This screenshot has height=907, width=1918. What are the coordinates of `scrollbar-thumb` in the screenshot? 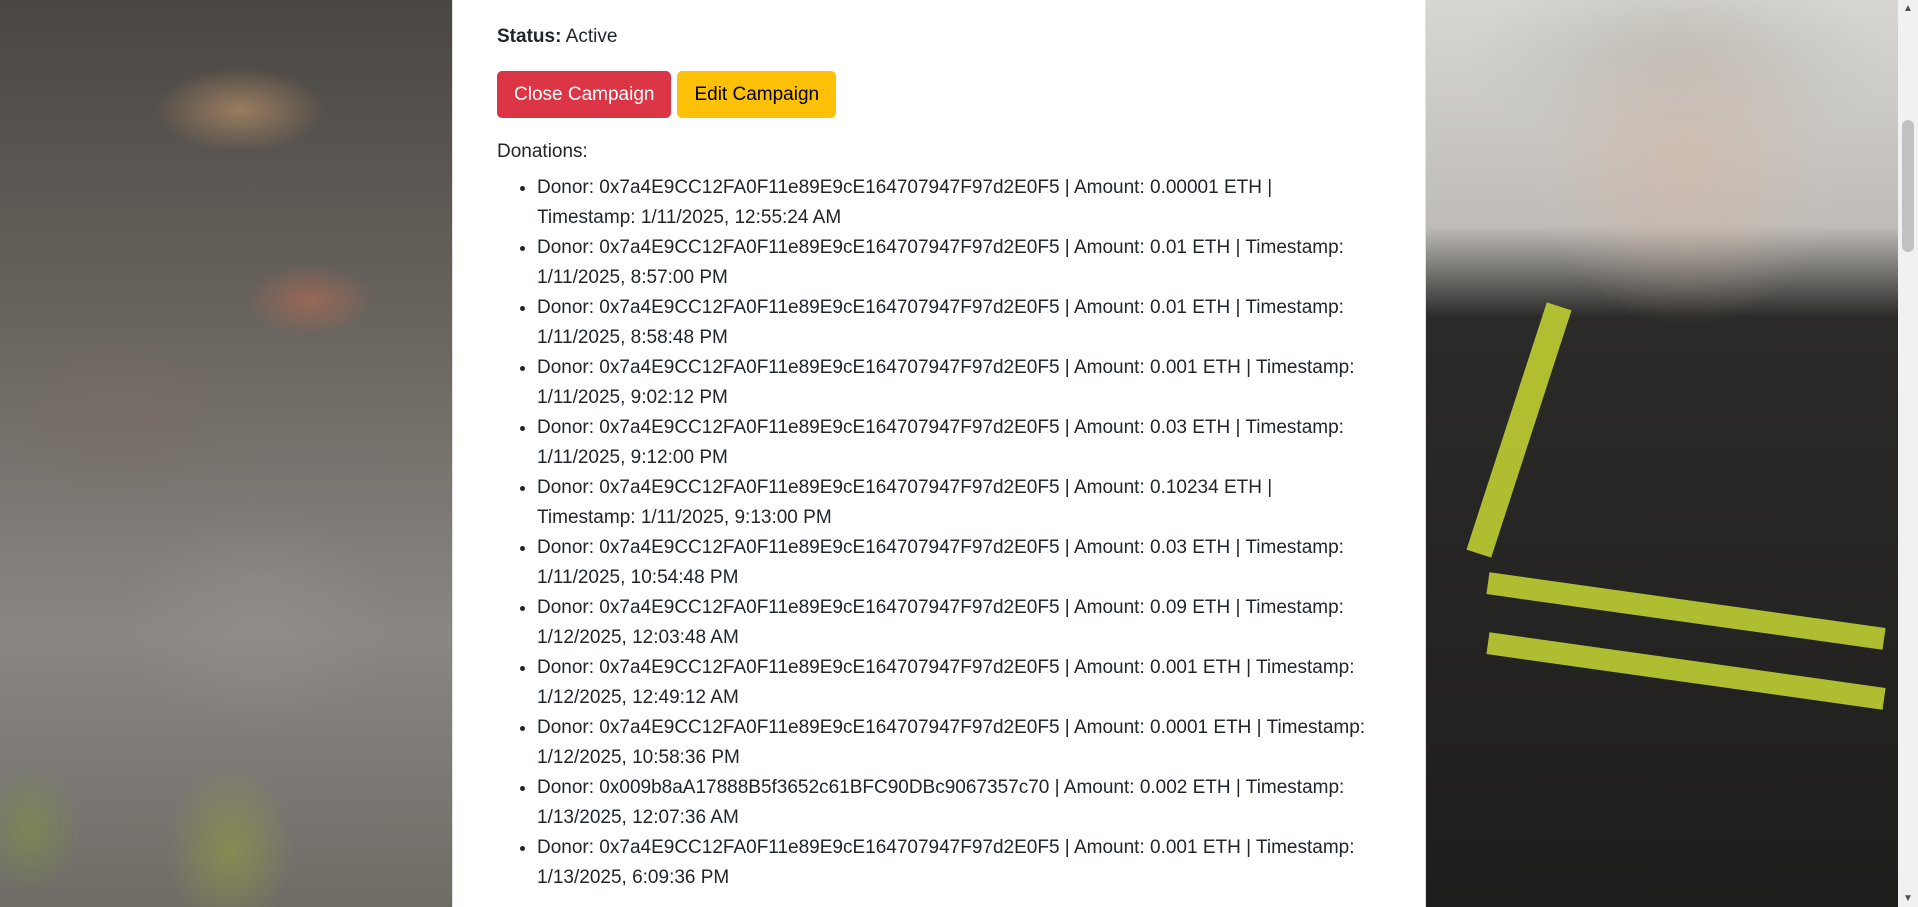 It's located at (1908, 186).